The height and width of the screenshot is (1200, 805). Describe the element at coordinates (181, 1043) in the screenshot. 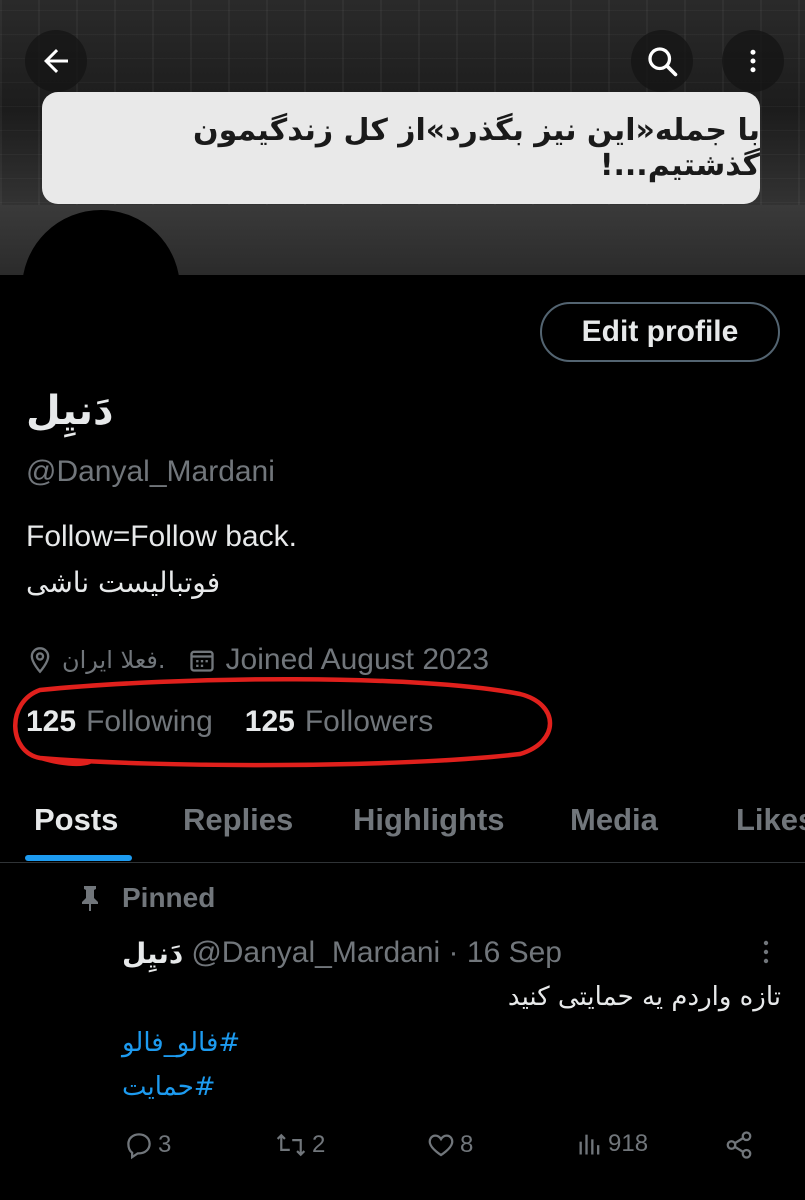

I see `hashtag-1: #فالو_فالو` at that location.